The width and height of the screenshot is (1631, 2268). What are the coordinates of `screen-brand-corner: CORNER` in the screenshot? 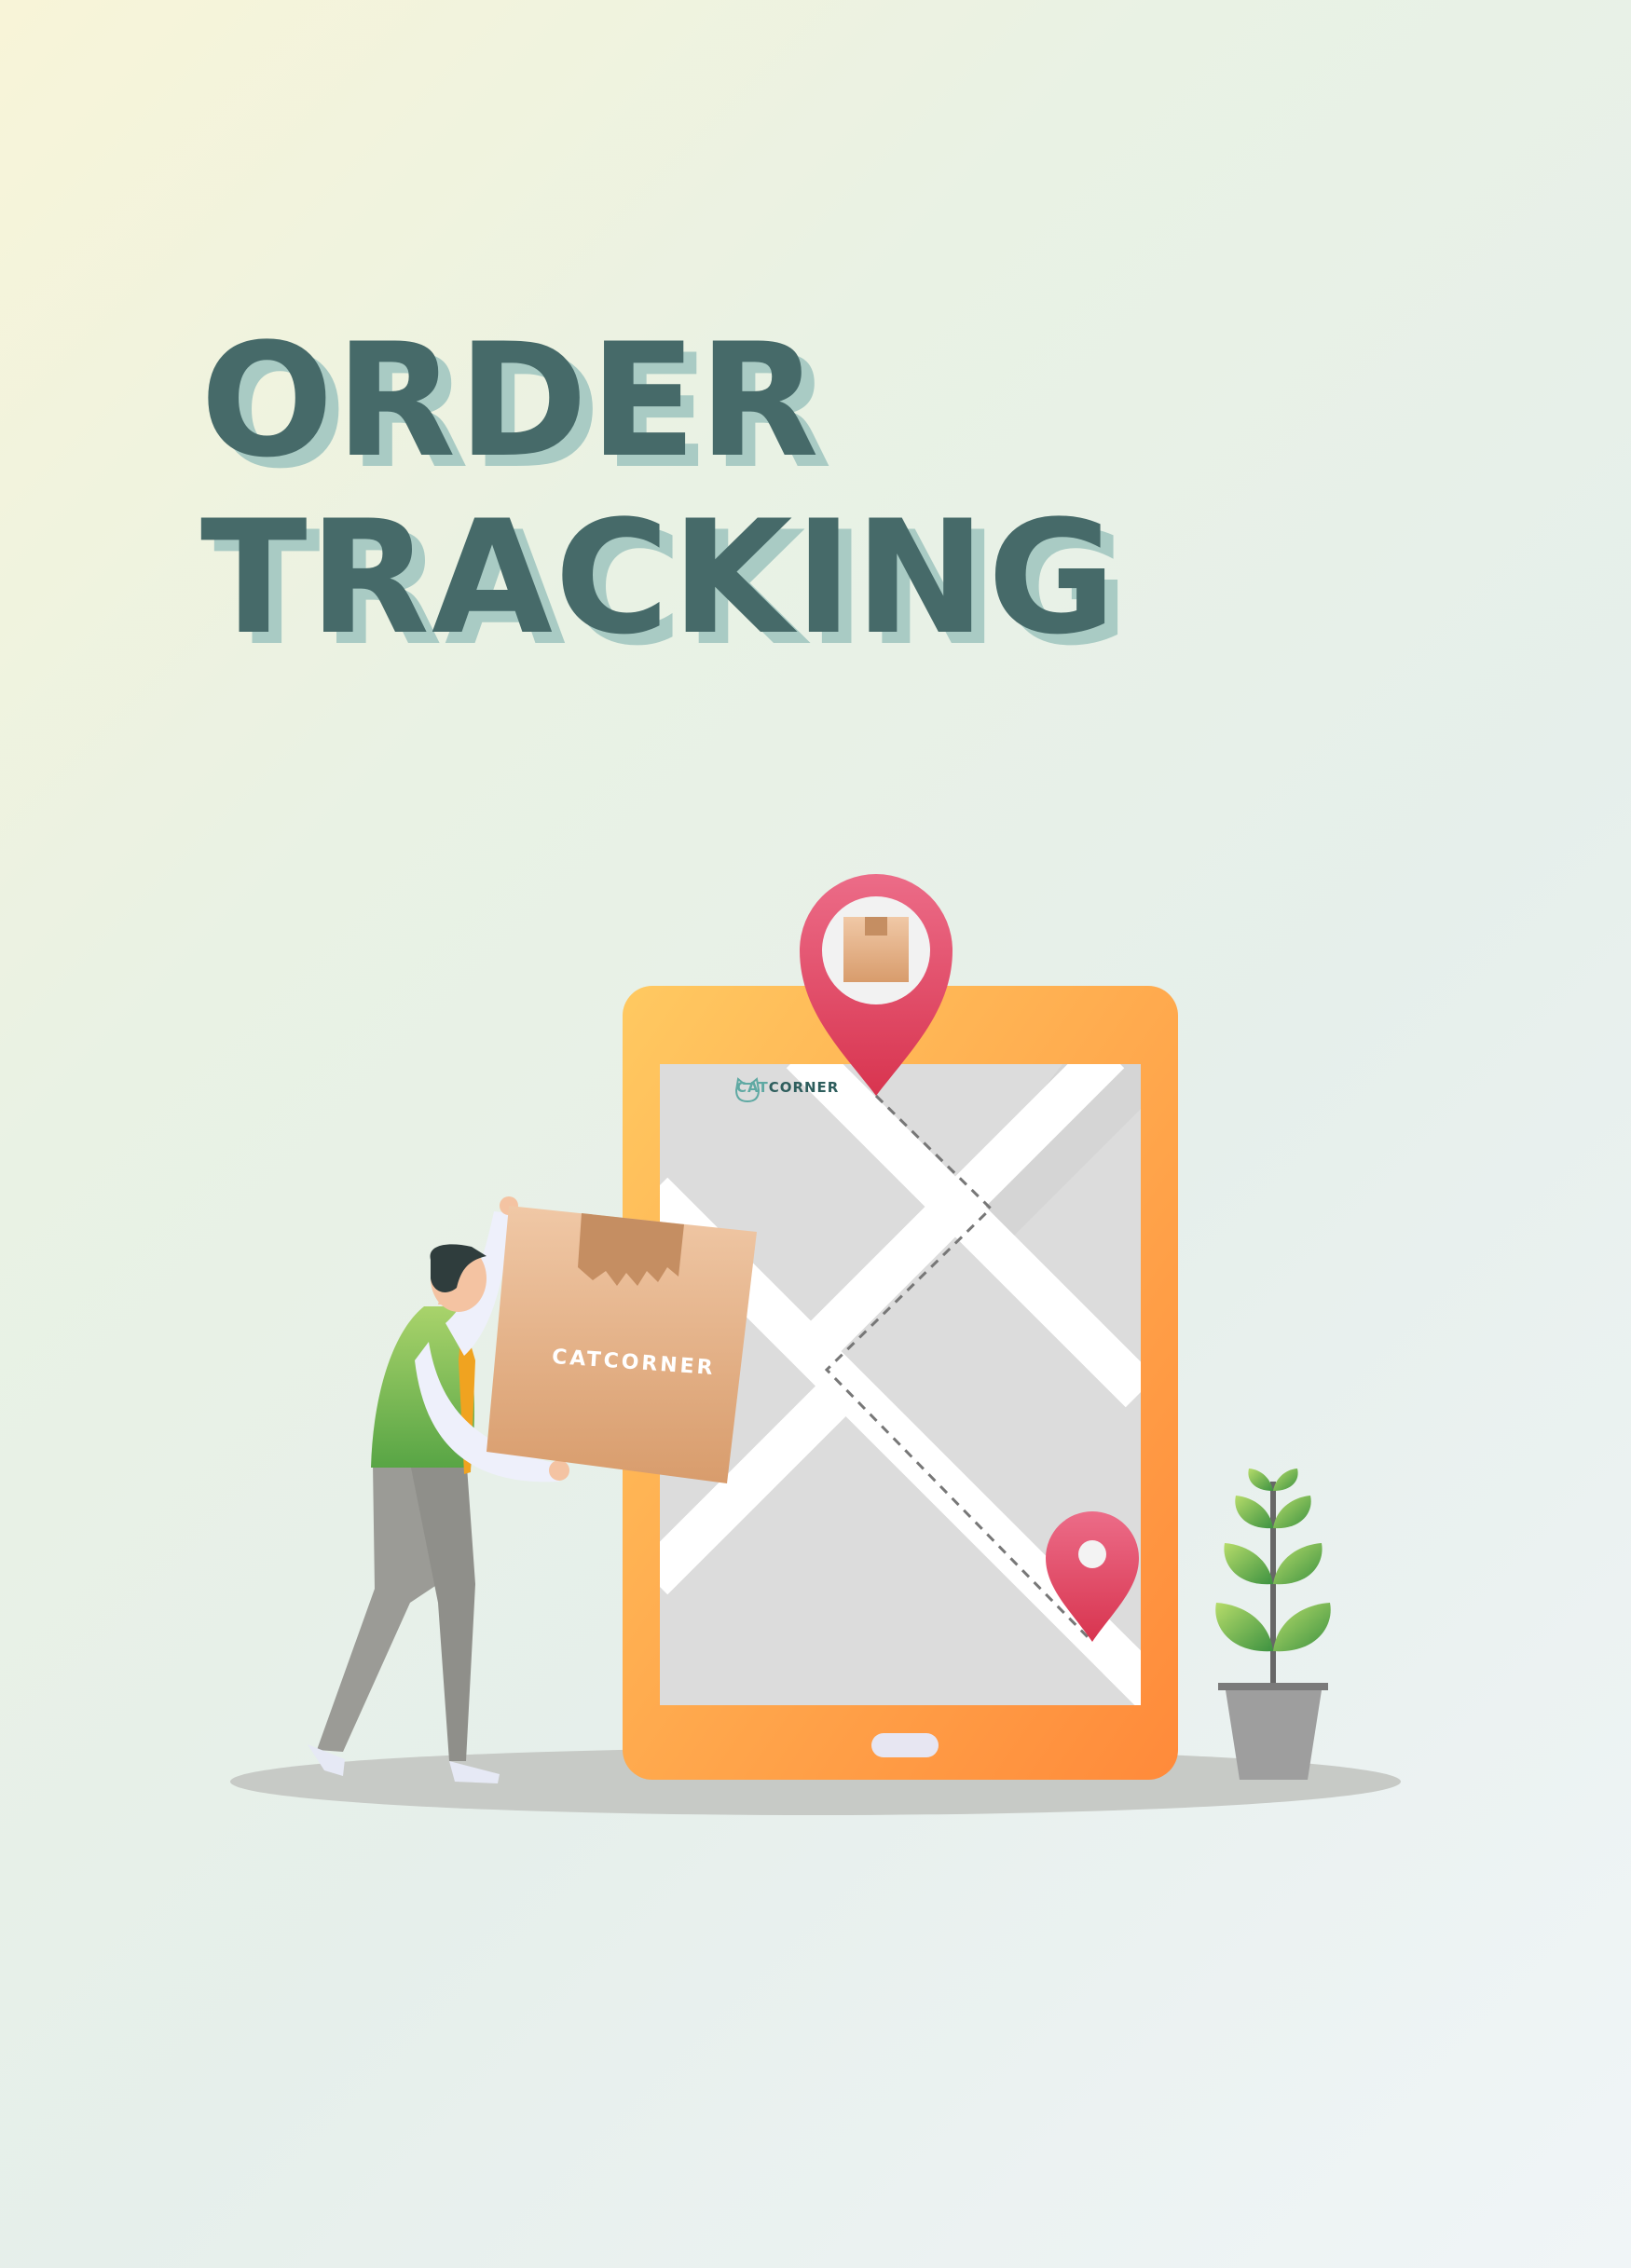 It's located at (804, 1087).